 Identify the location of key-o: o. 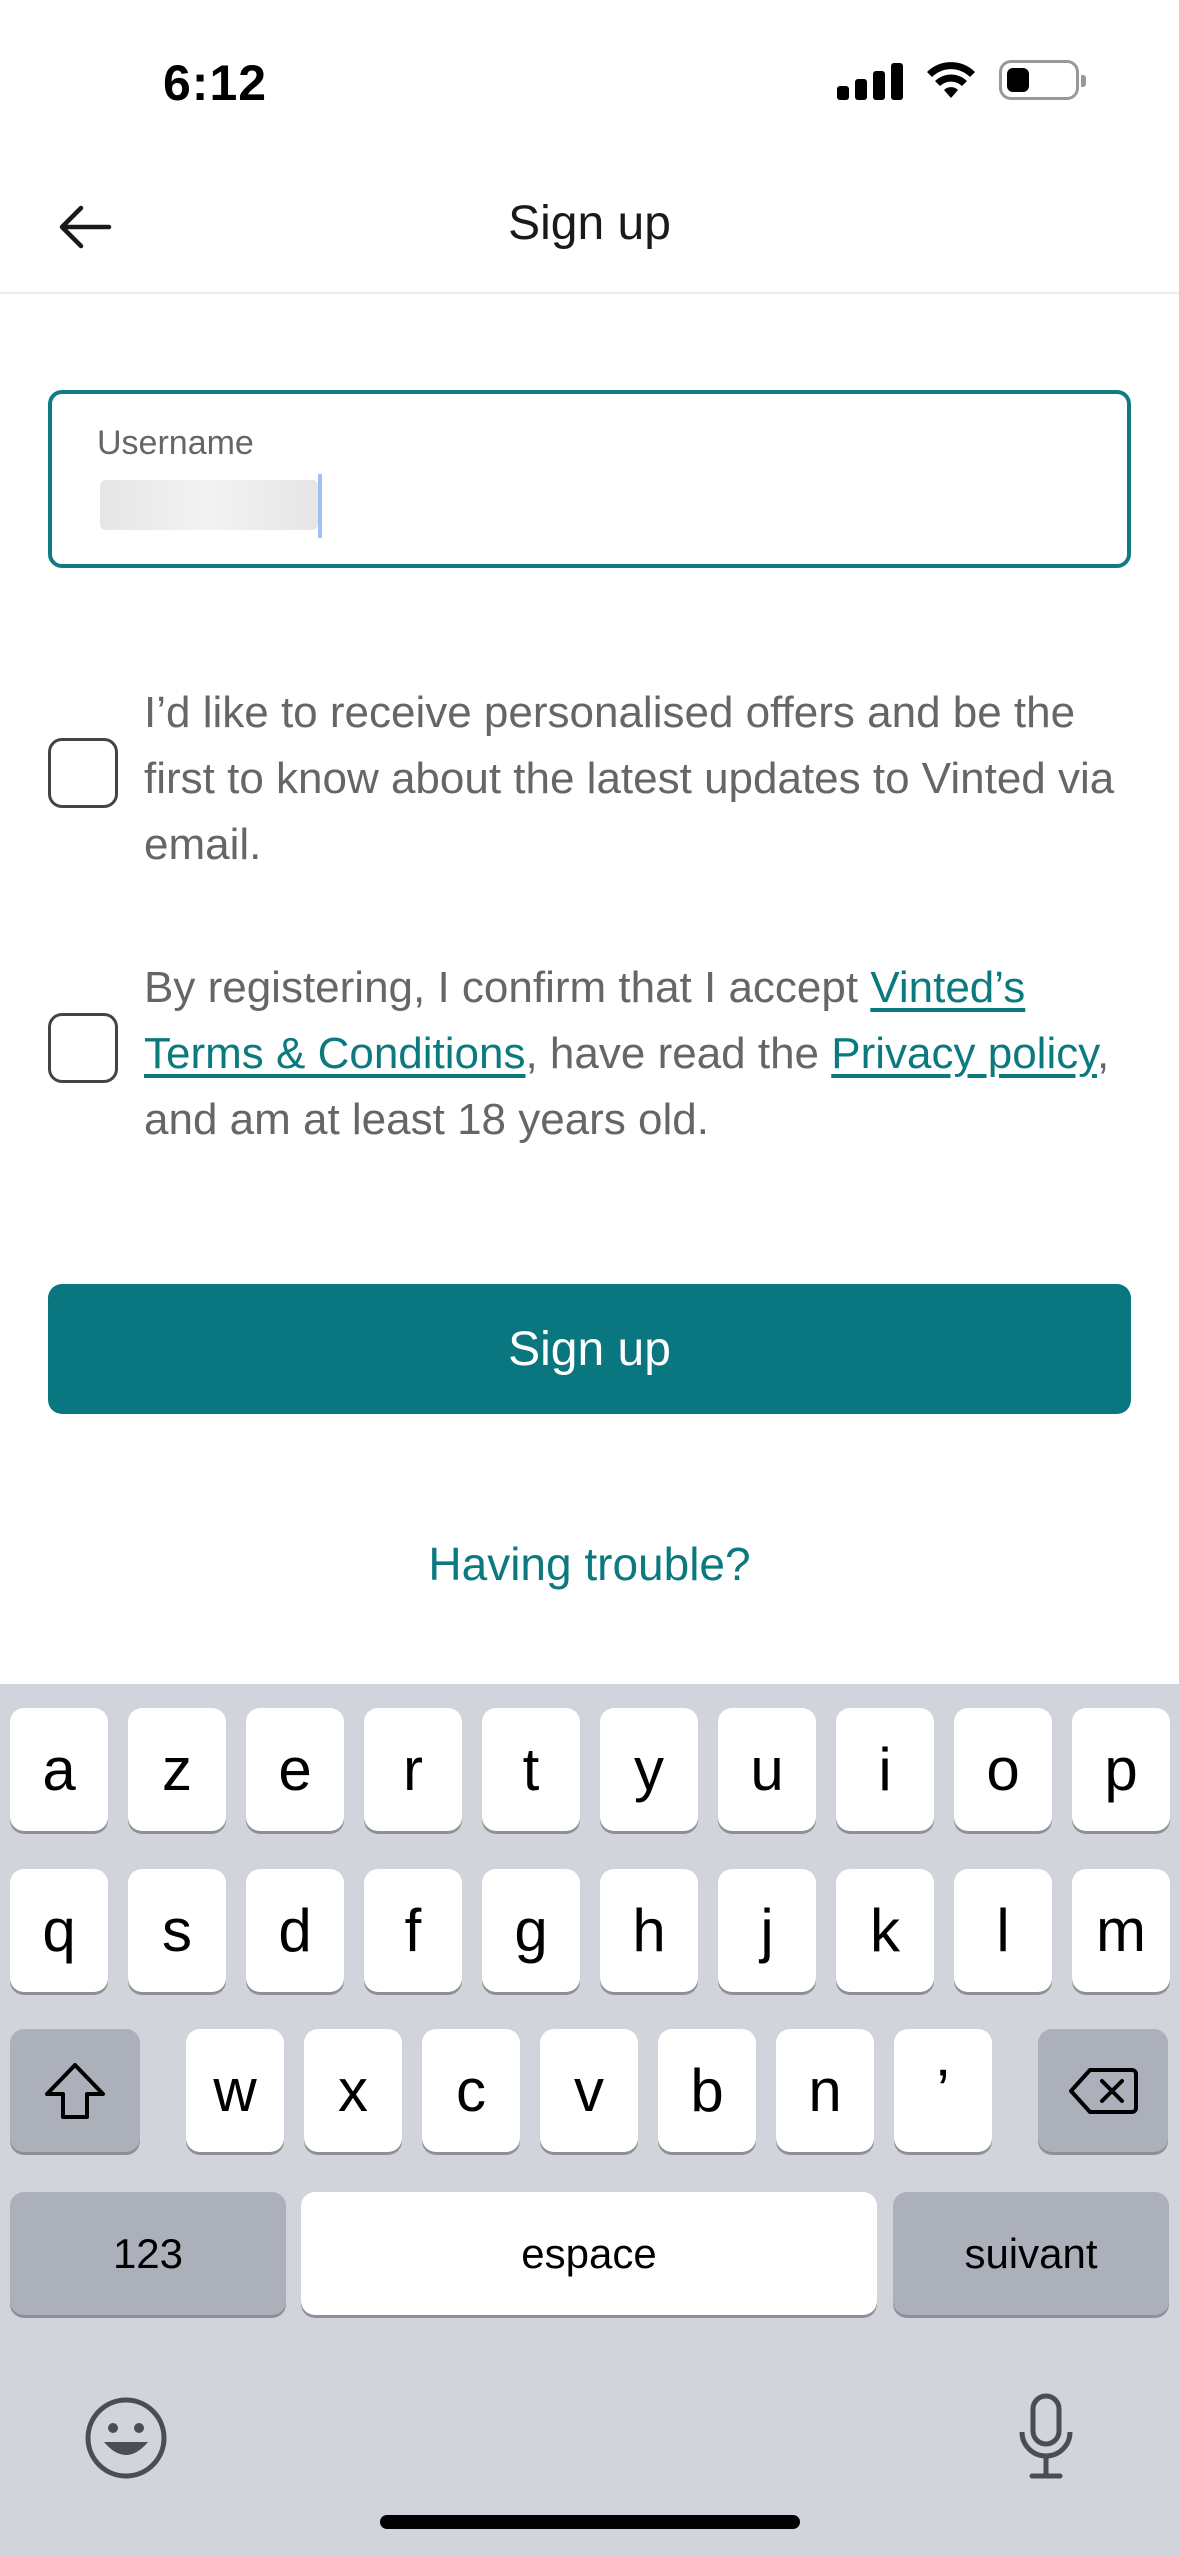
(1003, 1769).